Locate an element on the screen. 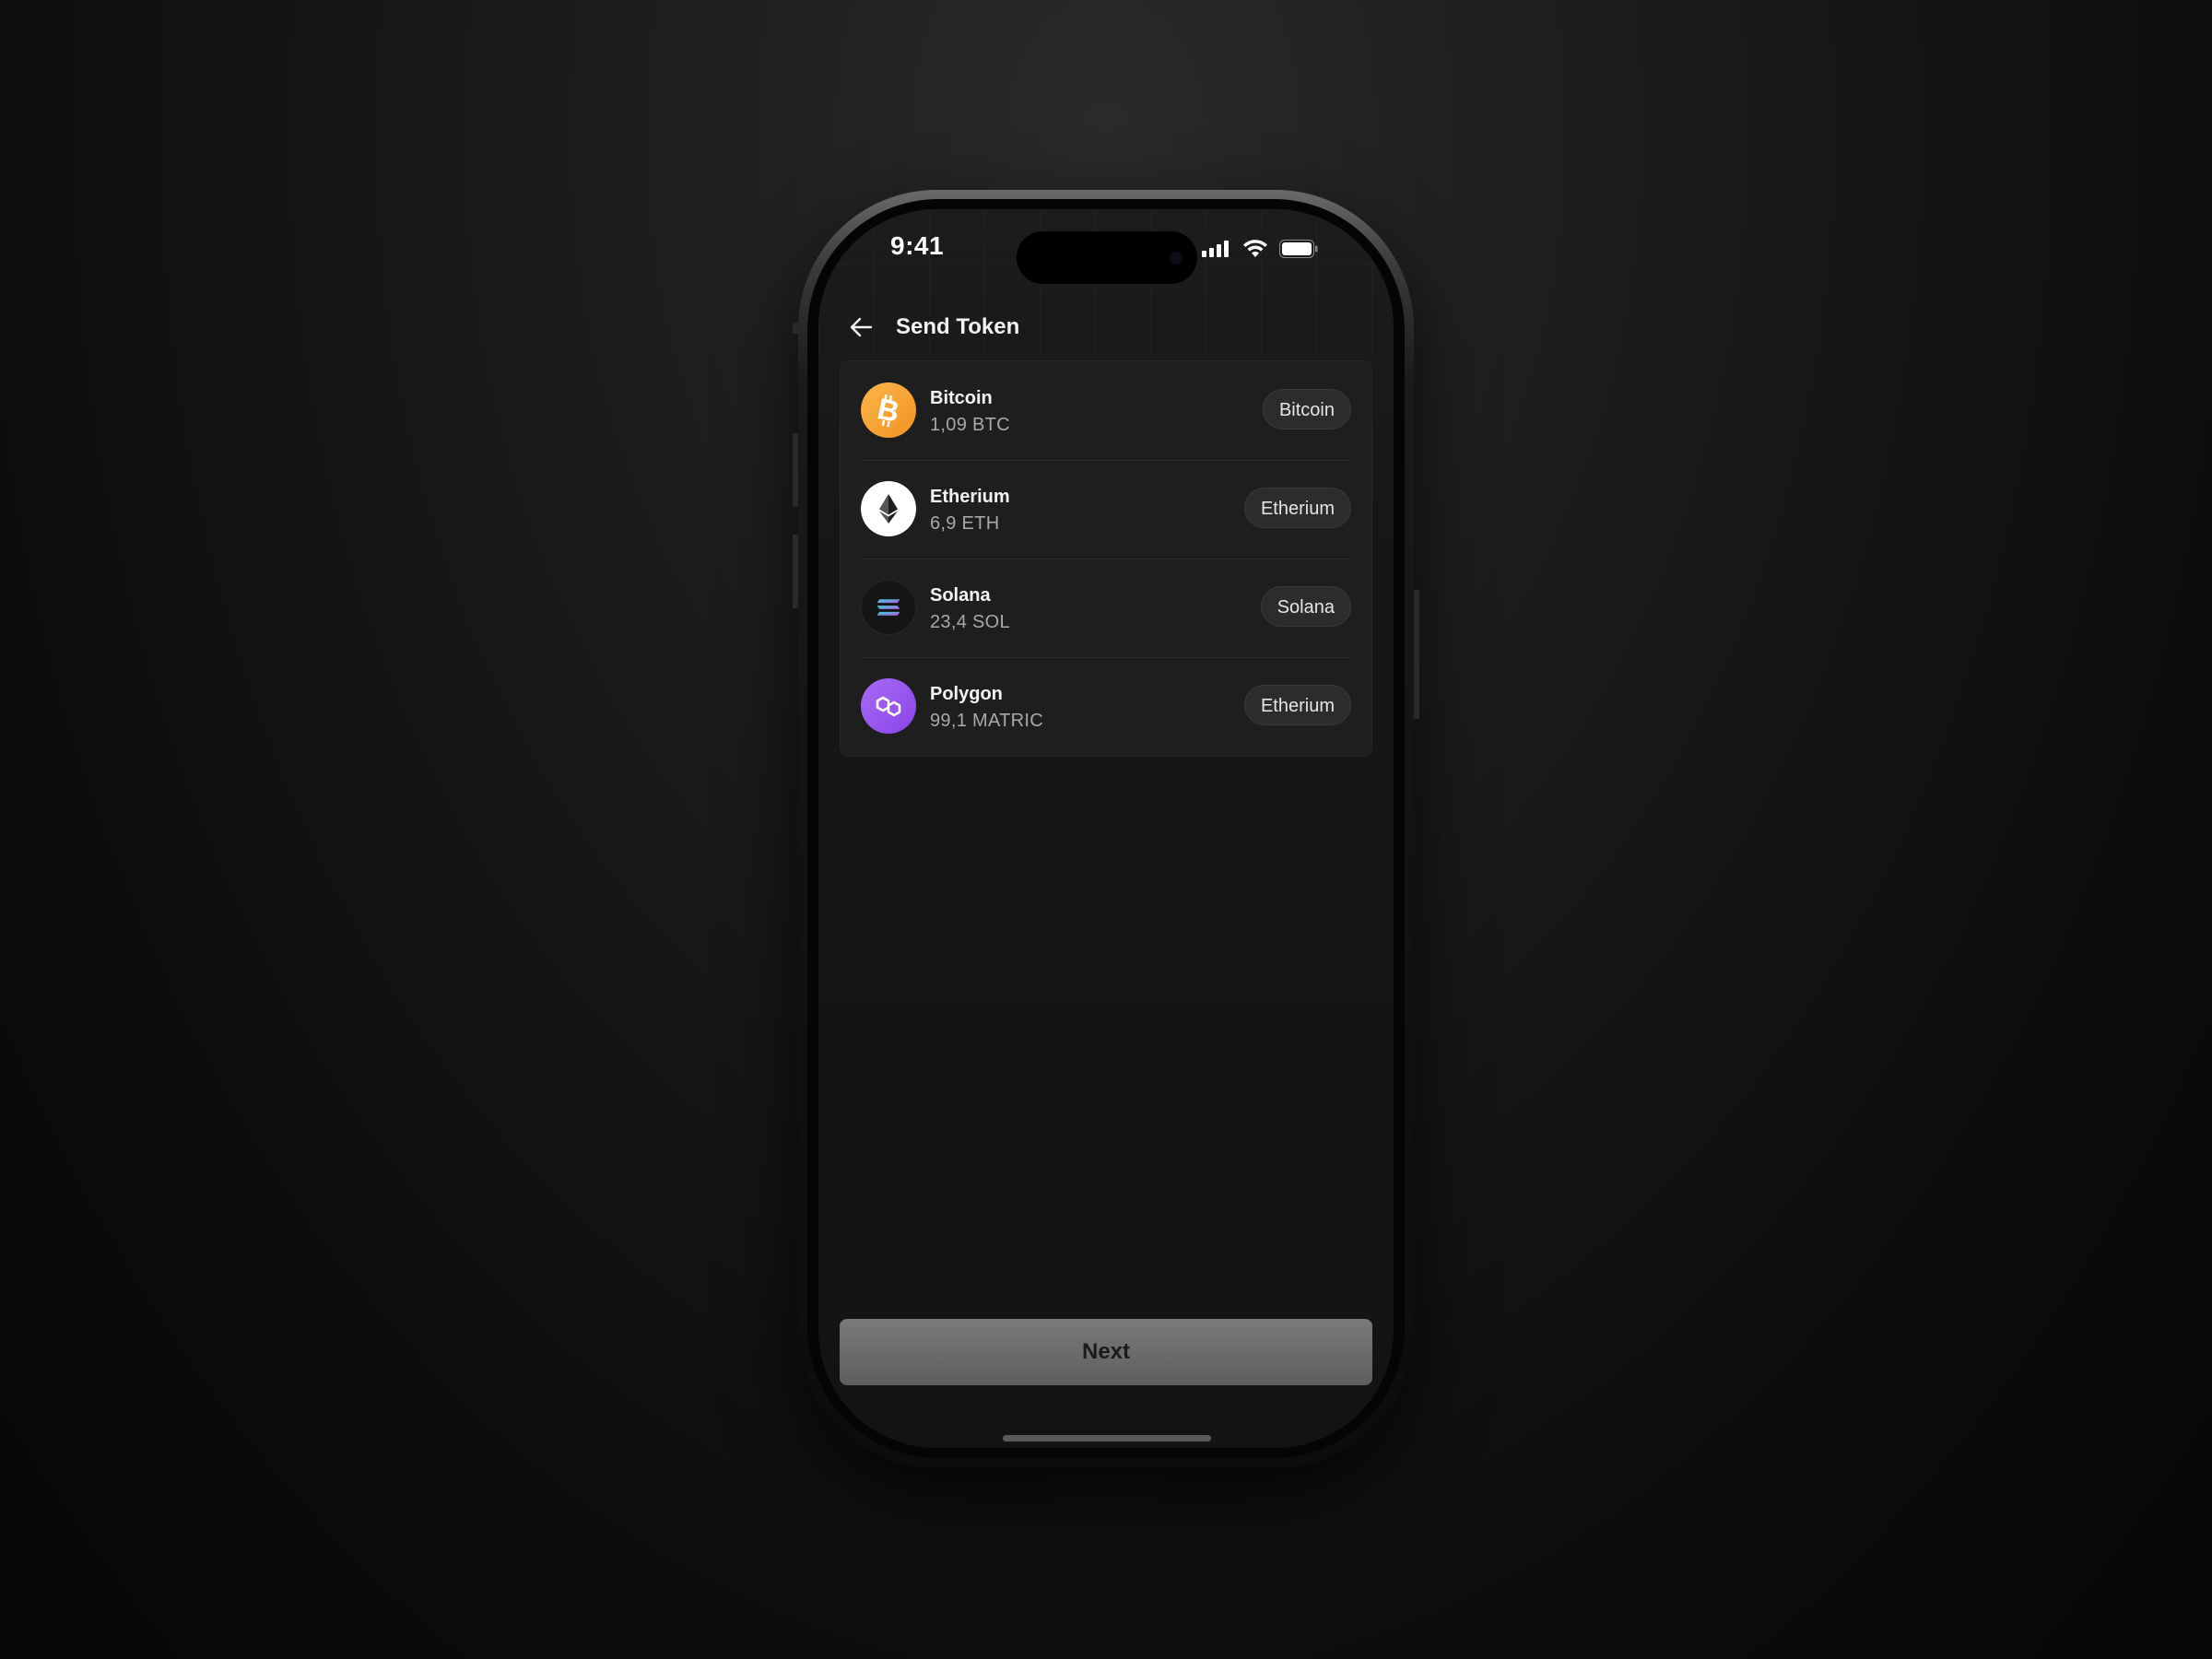  token-row-bitcoin: B Bitcoin 1,09 BTC Bitcoin is located at coordinates (1106, 410).